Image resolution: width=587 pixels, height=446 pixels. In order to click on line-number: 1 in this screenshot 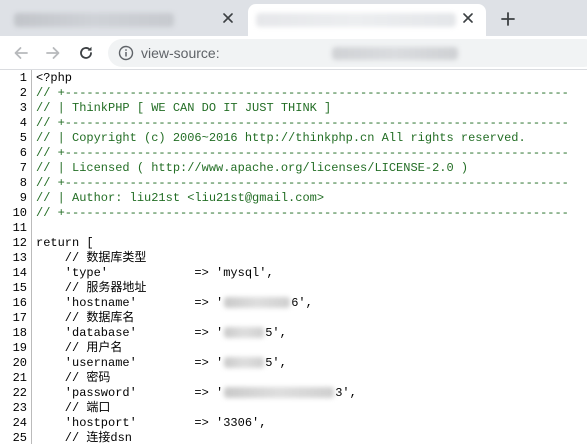, I will do `click(23, 78)`.